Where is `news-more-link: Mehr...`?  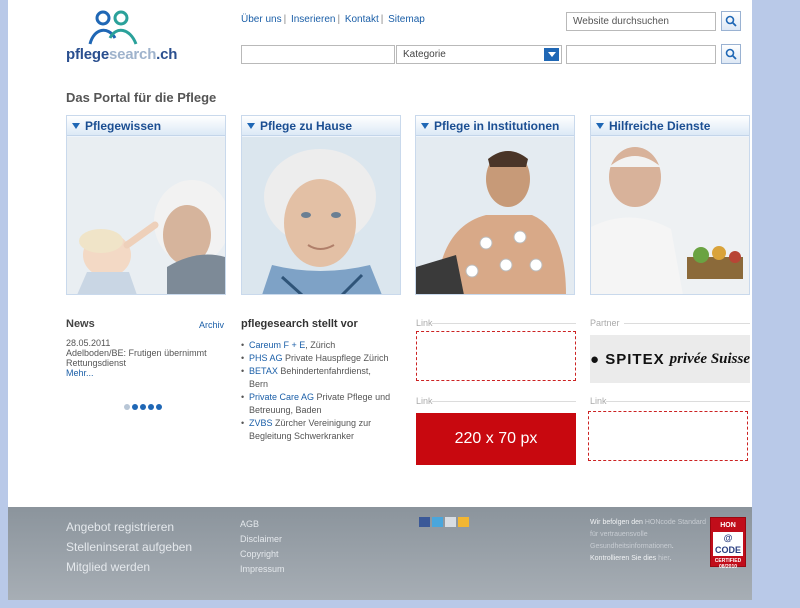 news-more-link: Mehr... is located at coordinates (80, 373).